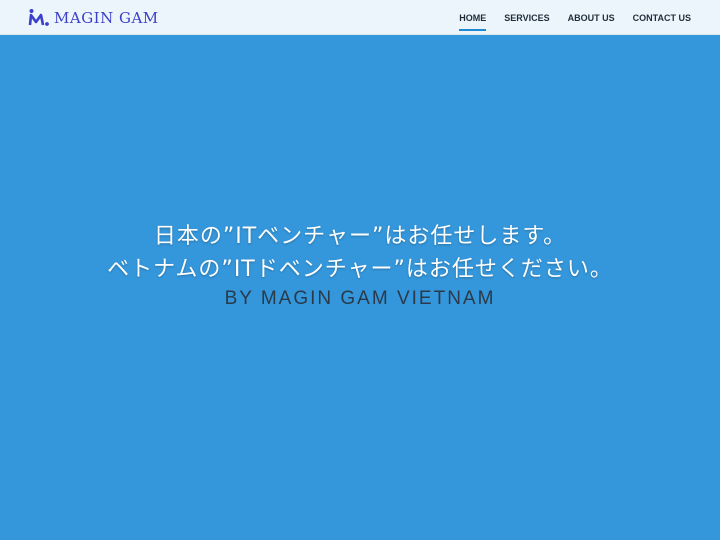 The height and width of the screenshot is (540, 720). Describe the element at coordinates (473, 19) in the screenshot. I see `nav-home: HOME` at that location.